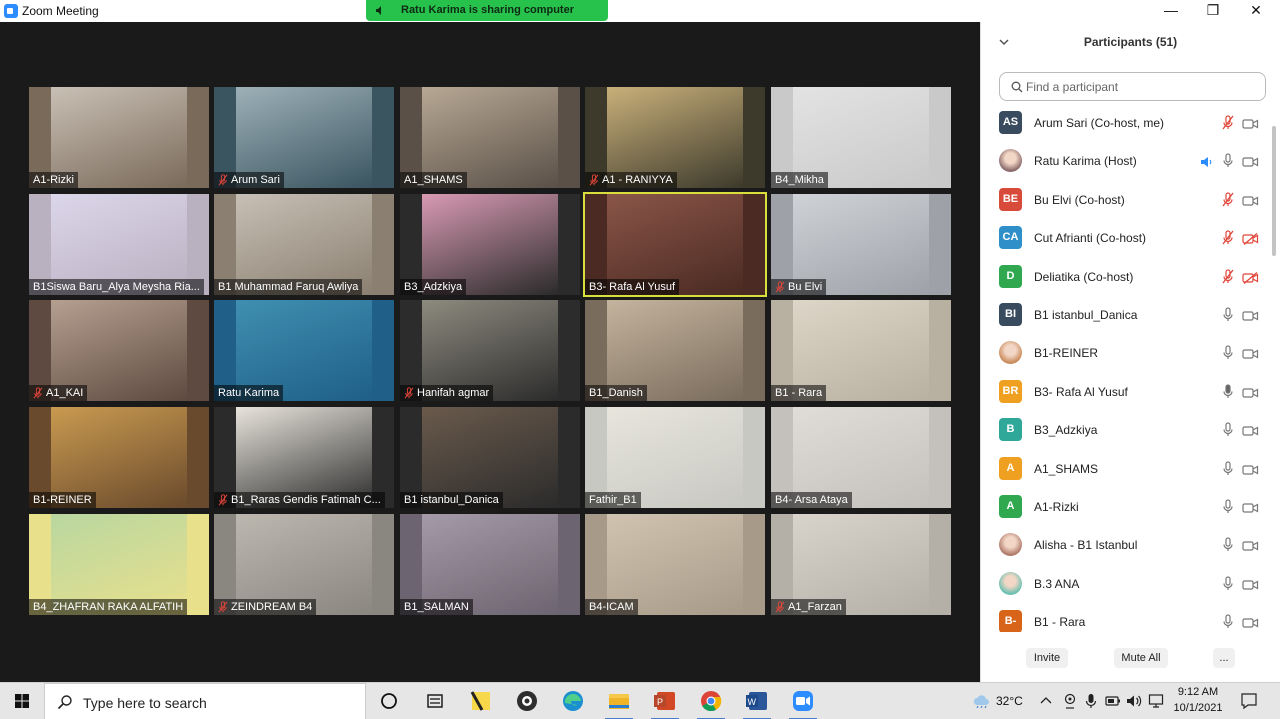  Describe the element at coordinates (1125, 545) in the screenshot. I see `participant-row: Alisha - B1 Istanbul` at that location.